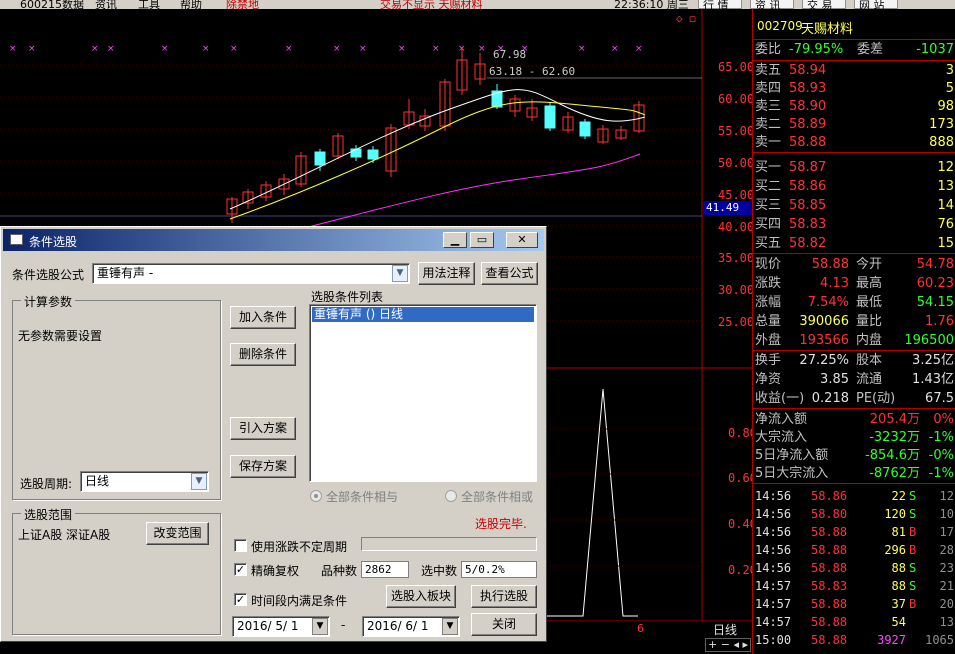  Describe the element at coordinates (898, 622) in the screenshot. I see `tick-volume: 54` at that location.